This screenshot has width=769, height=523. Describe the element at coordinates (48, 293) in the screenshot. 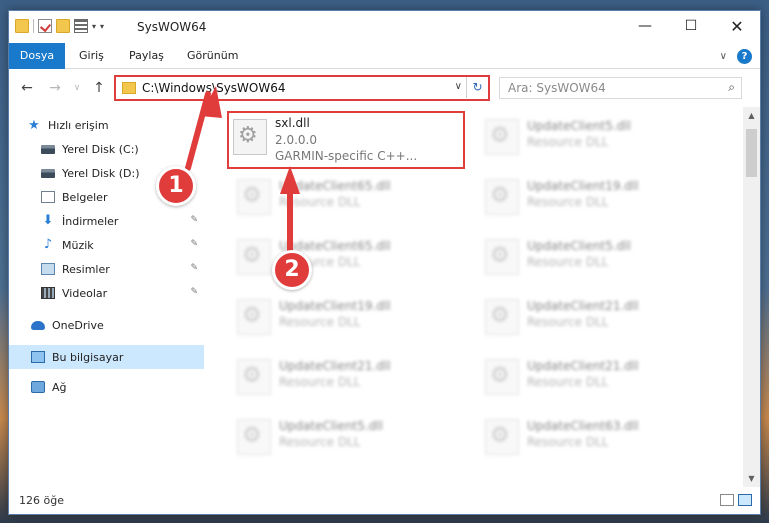

I see `video-icon` at that location.